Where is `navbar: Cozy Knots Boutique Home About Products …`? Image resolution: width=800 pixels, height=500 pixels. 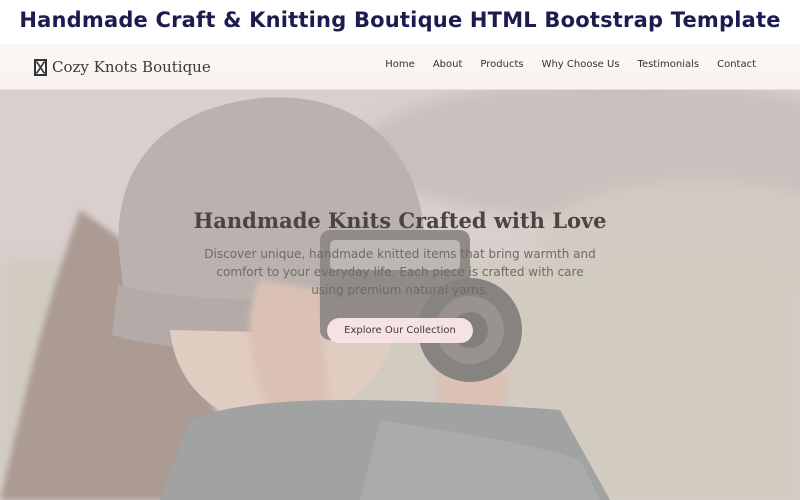
navbar: Cozy Knots Boutique Home About Products … is located at coordinates (400, 67).